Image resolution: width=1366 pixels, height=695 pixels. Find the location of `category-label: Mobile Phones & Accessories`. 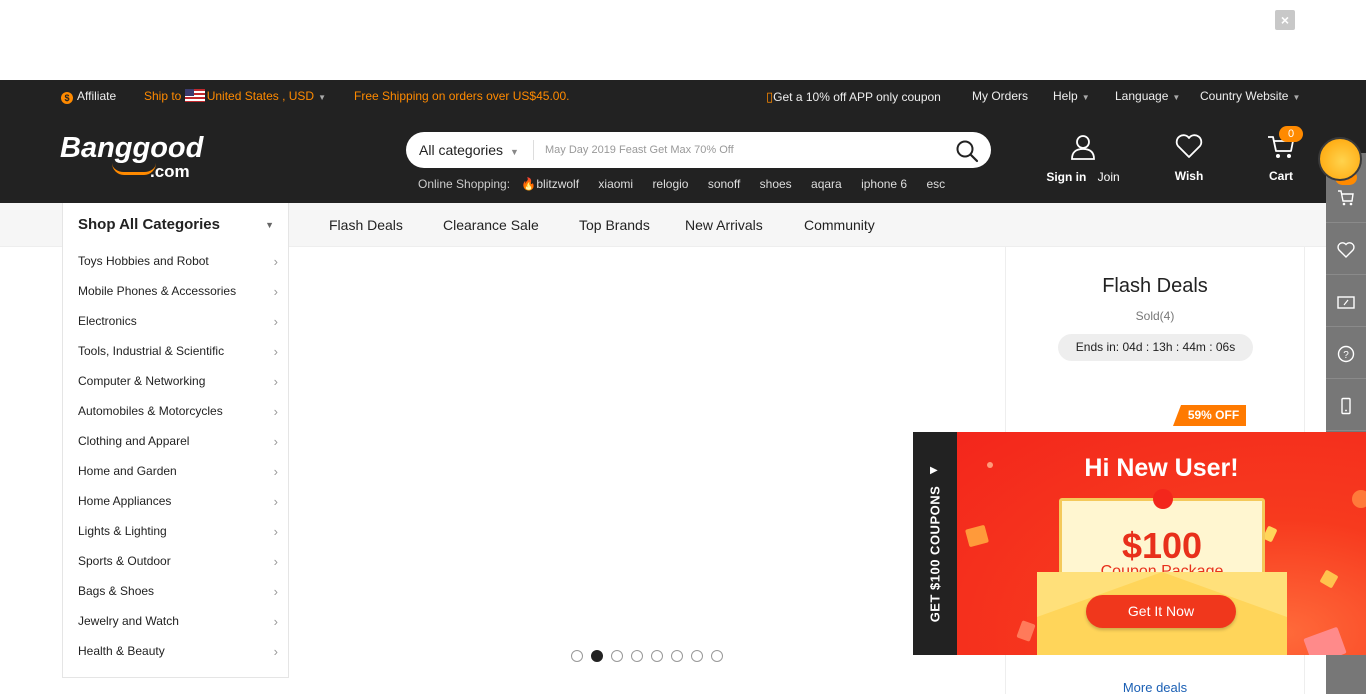

category-label: Mobile Phones & Accessories is located at coordinates (157, 291).